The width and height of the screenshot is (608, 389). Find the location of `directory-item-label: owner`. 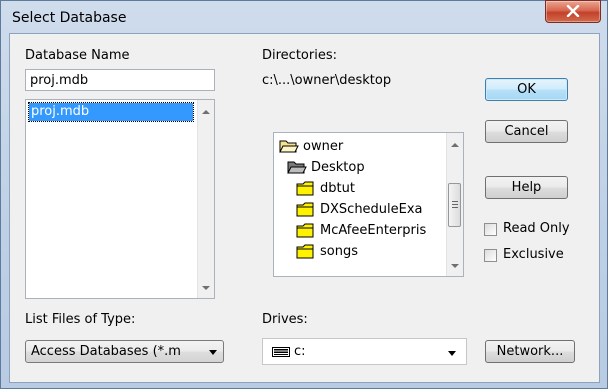

directory-item-label: owner is located at coordinates (323, 146).